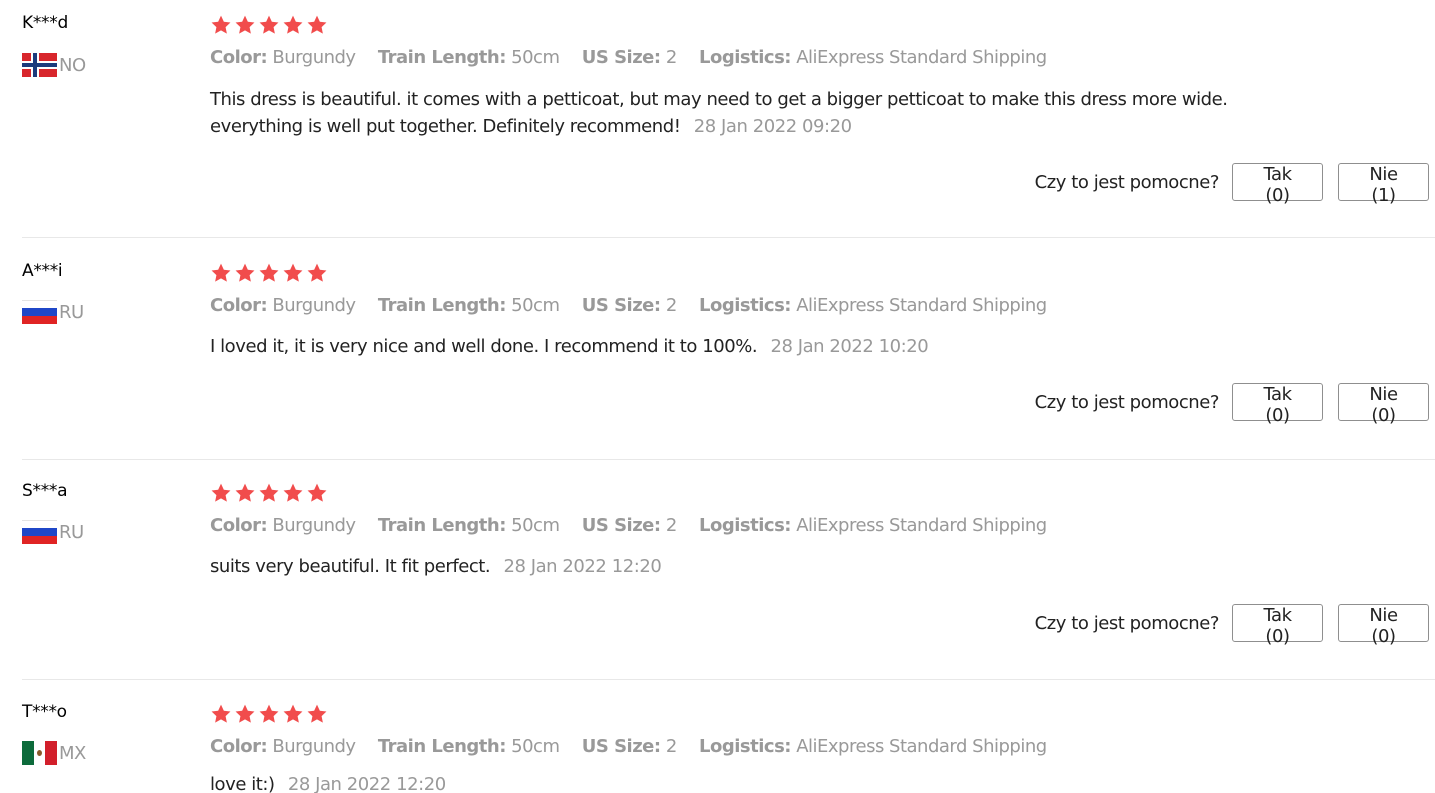 The width and height of the screenshot is (1435, 793). What do you see at coordinates (45, 491) in the screenshot?
I see `reviewer-name: S***a` at bounding box center [45, 491].